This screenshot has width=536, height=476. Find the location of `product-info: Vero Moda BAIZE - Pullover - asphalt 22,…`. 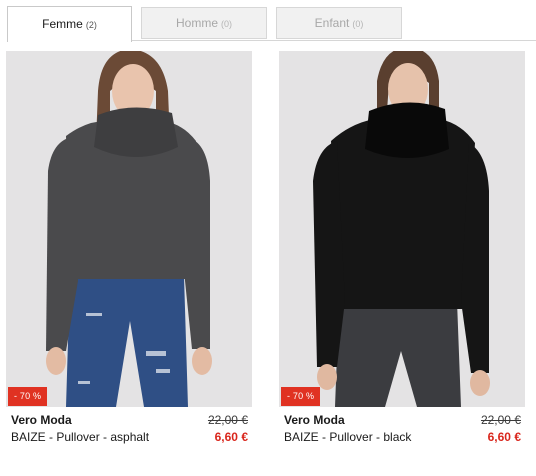

product-info: Vero Moda BAIZE - Pullover - asphalt 22,… is located at coordinates (129, 427).